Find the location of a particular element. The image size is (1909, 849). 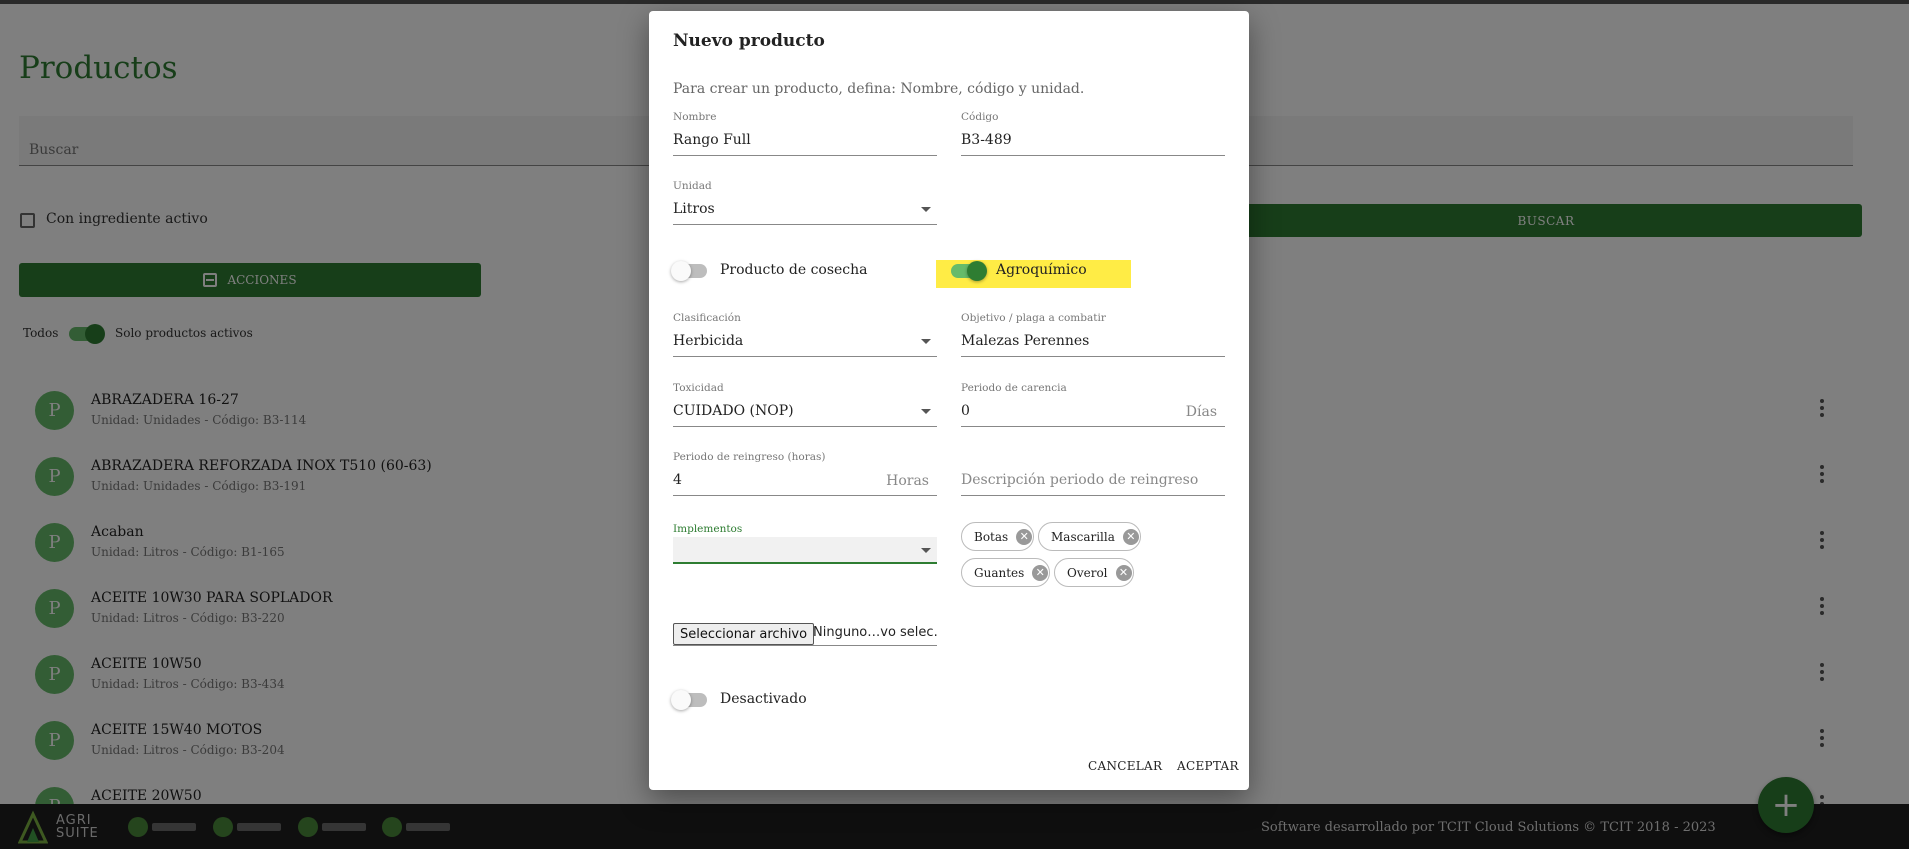

implements-select is located at coordinates (805, 550).